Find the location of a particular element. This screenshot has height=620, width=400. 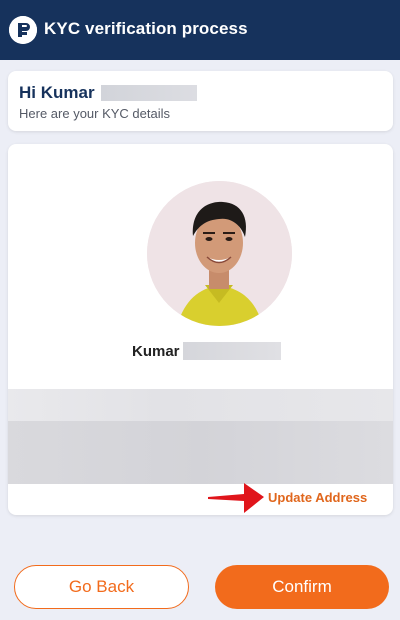

greeting-name: Hi Kumar is located at coordinates (57, 92).